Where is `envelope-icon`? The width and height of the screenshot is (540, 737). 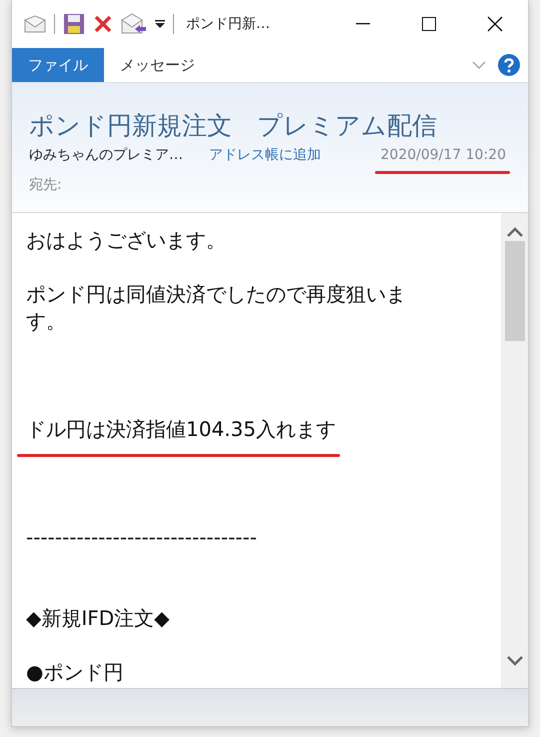
envelope-icon is located at coordinates (35, 24).